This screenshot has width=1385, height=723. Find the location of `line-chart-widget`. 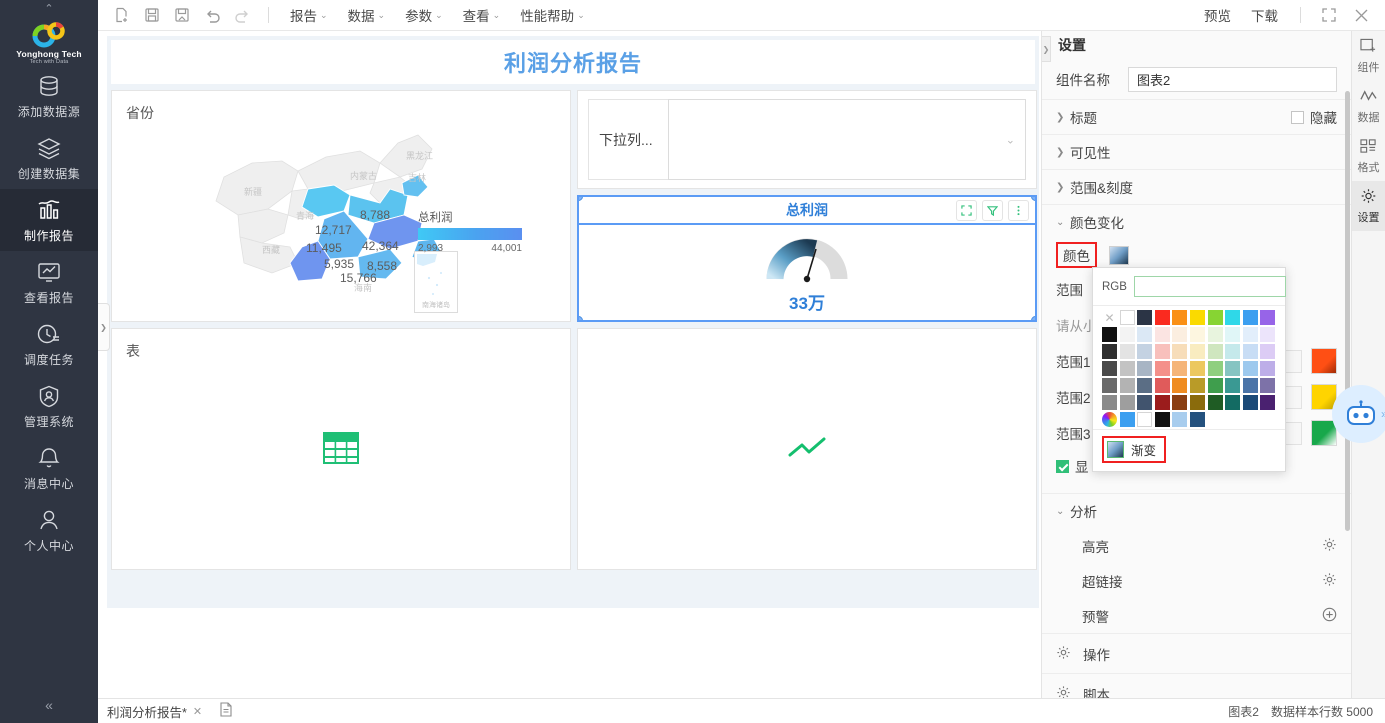

line-chart-widget is located at coordinates (807, 449).